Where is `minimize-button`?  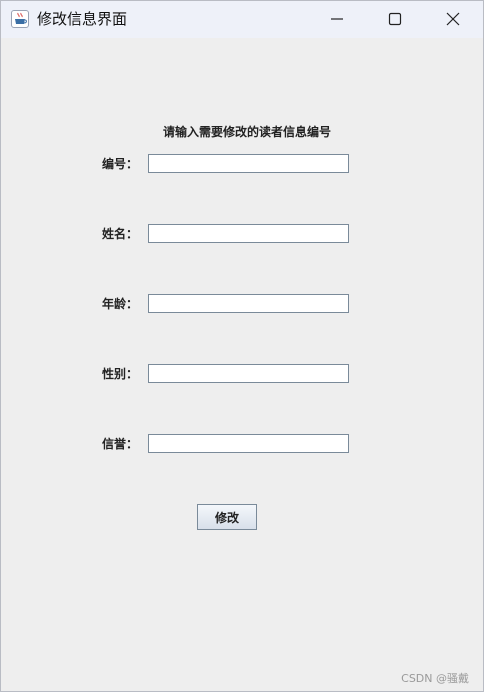 minimize-button is located at coordinates (337, 19).